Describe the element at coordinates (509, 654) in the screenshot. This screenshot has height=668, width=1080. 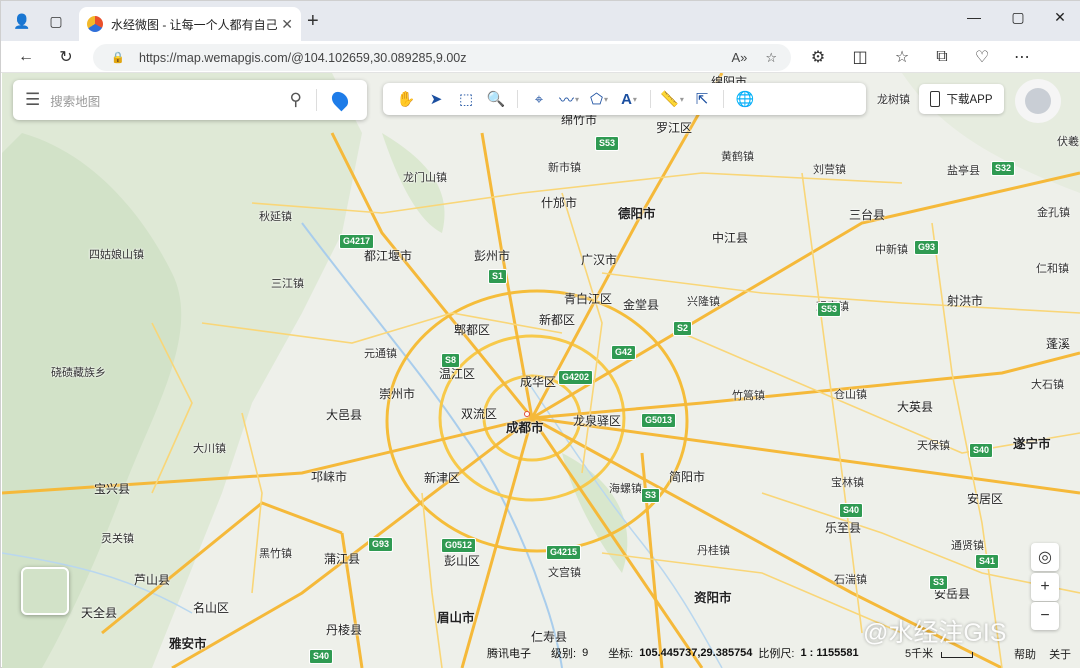
I see `map-provider: 腾讯电子` at that location.